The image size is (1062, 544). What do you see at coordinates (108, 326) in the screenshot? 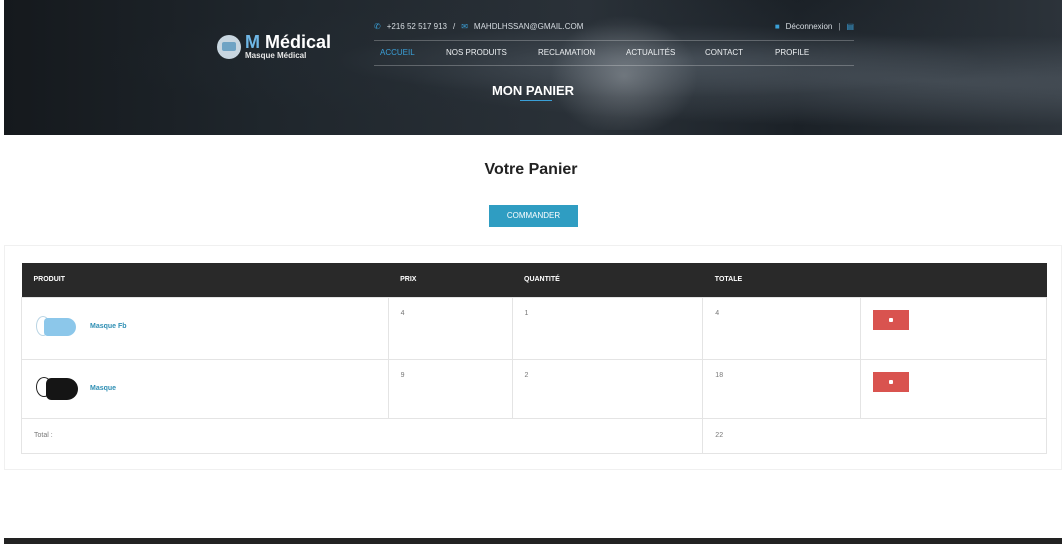
I see `product-link: Masque Fb` at bounding box center [108, 326].